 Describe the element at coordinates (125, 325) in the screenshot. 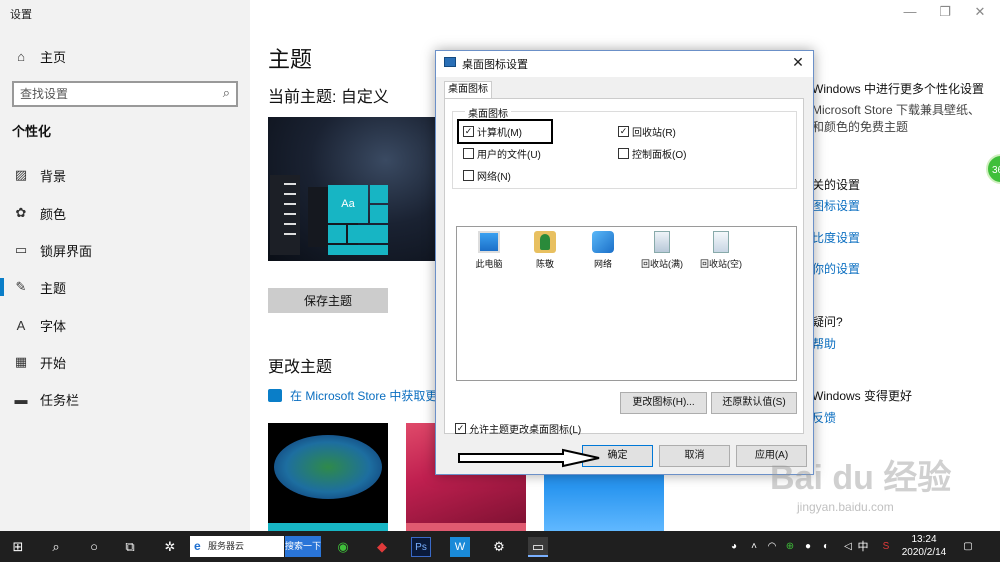

I see `sidebar-item-fonts: A 字体` at that location.